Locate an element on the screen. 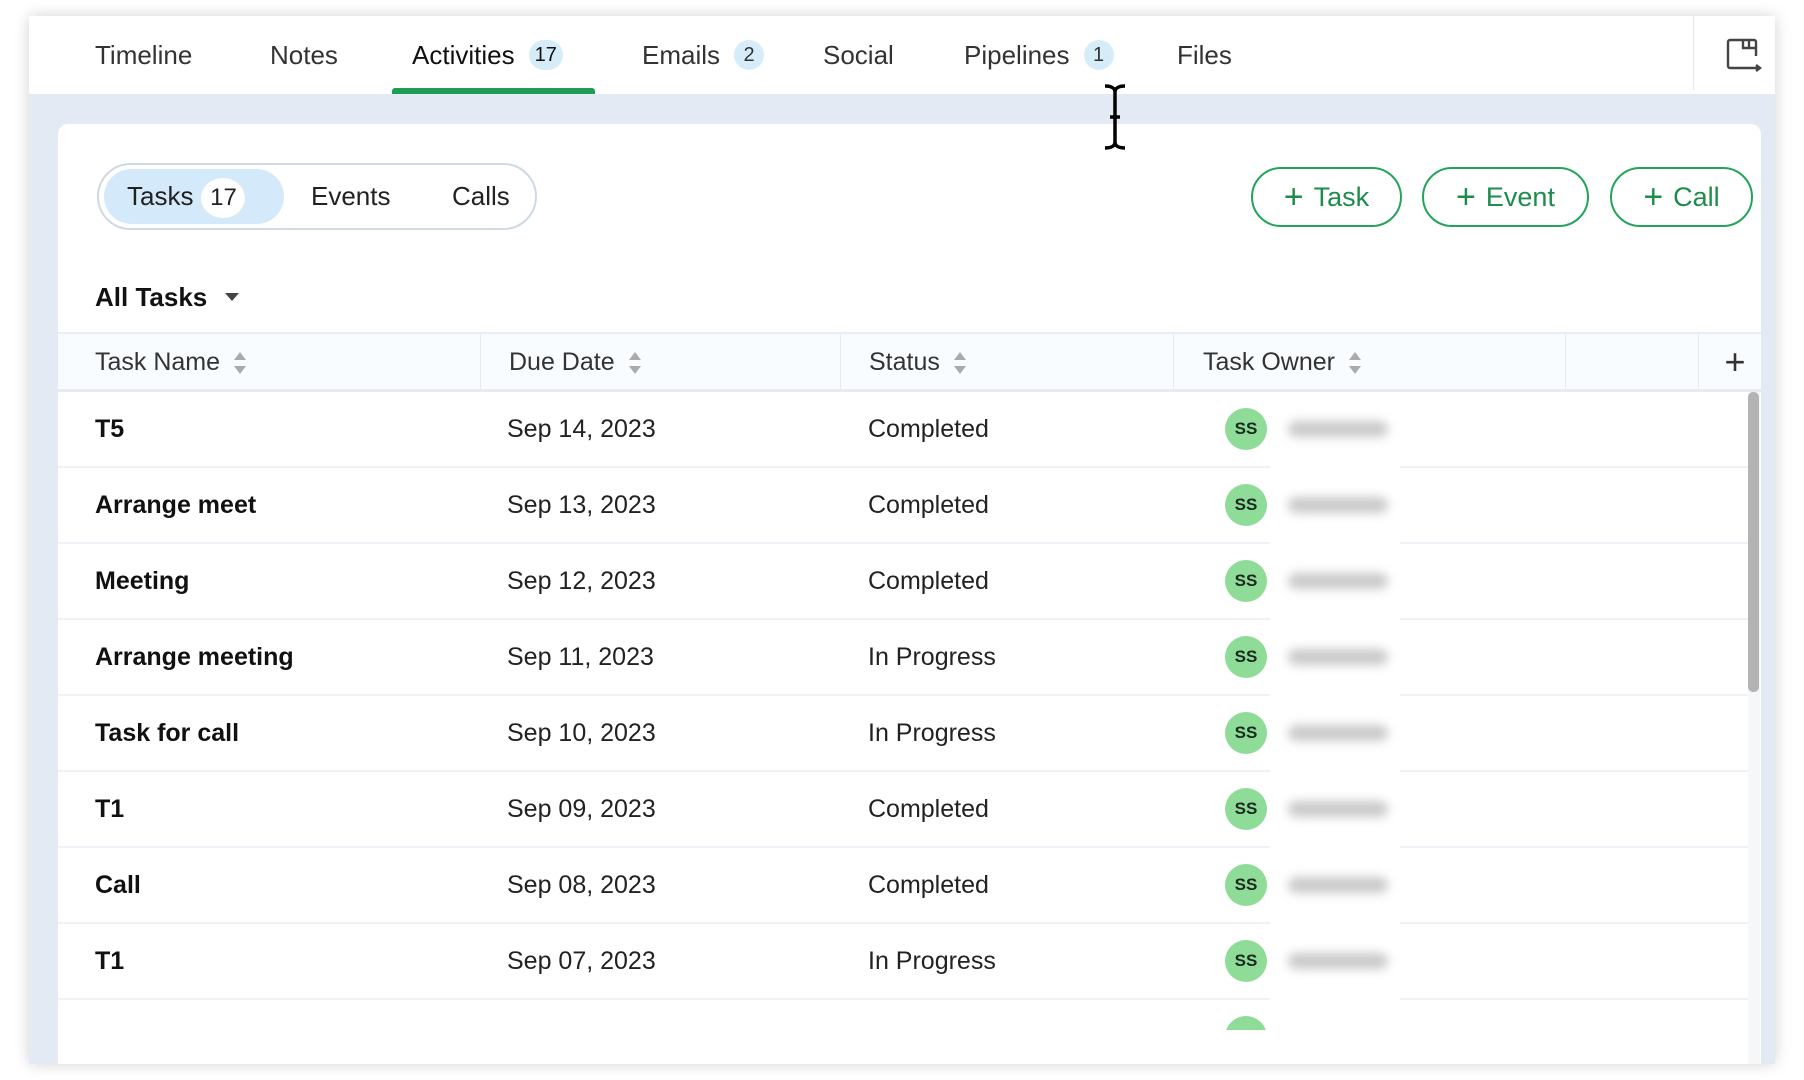 The height and width of the screenshot is (1080, 1804). column-due-date: Due Date is located at coordinates (575, 362).